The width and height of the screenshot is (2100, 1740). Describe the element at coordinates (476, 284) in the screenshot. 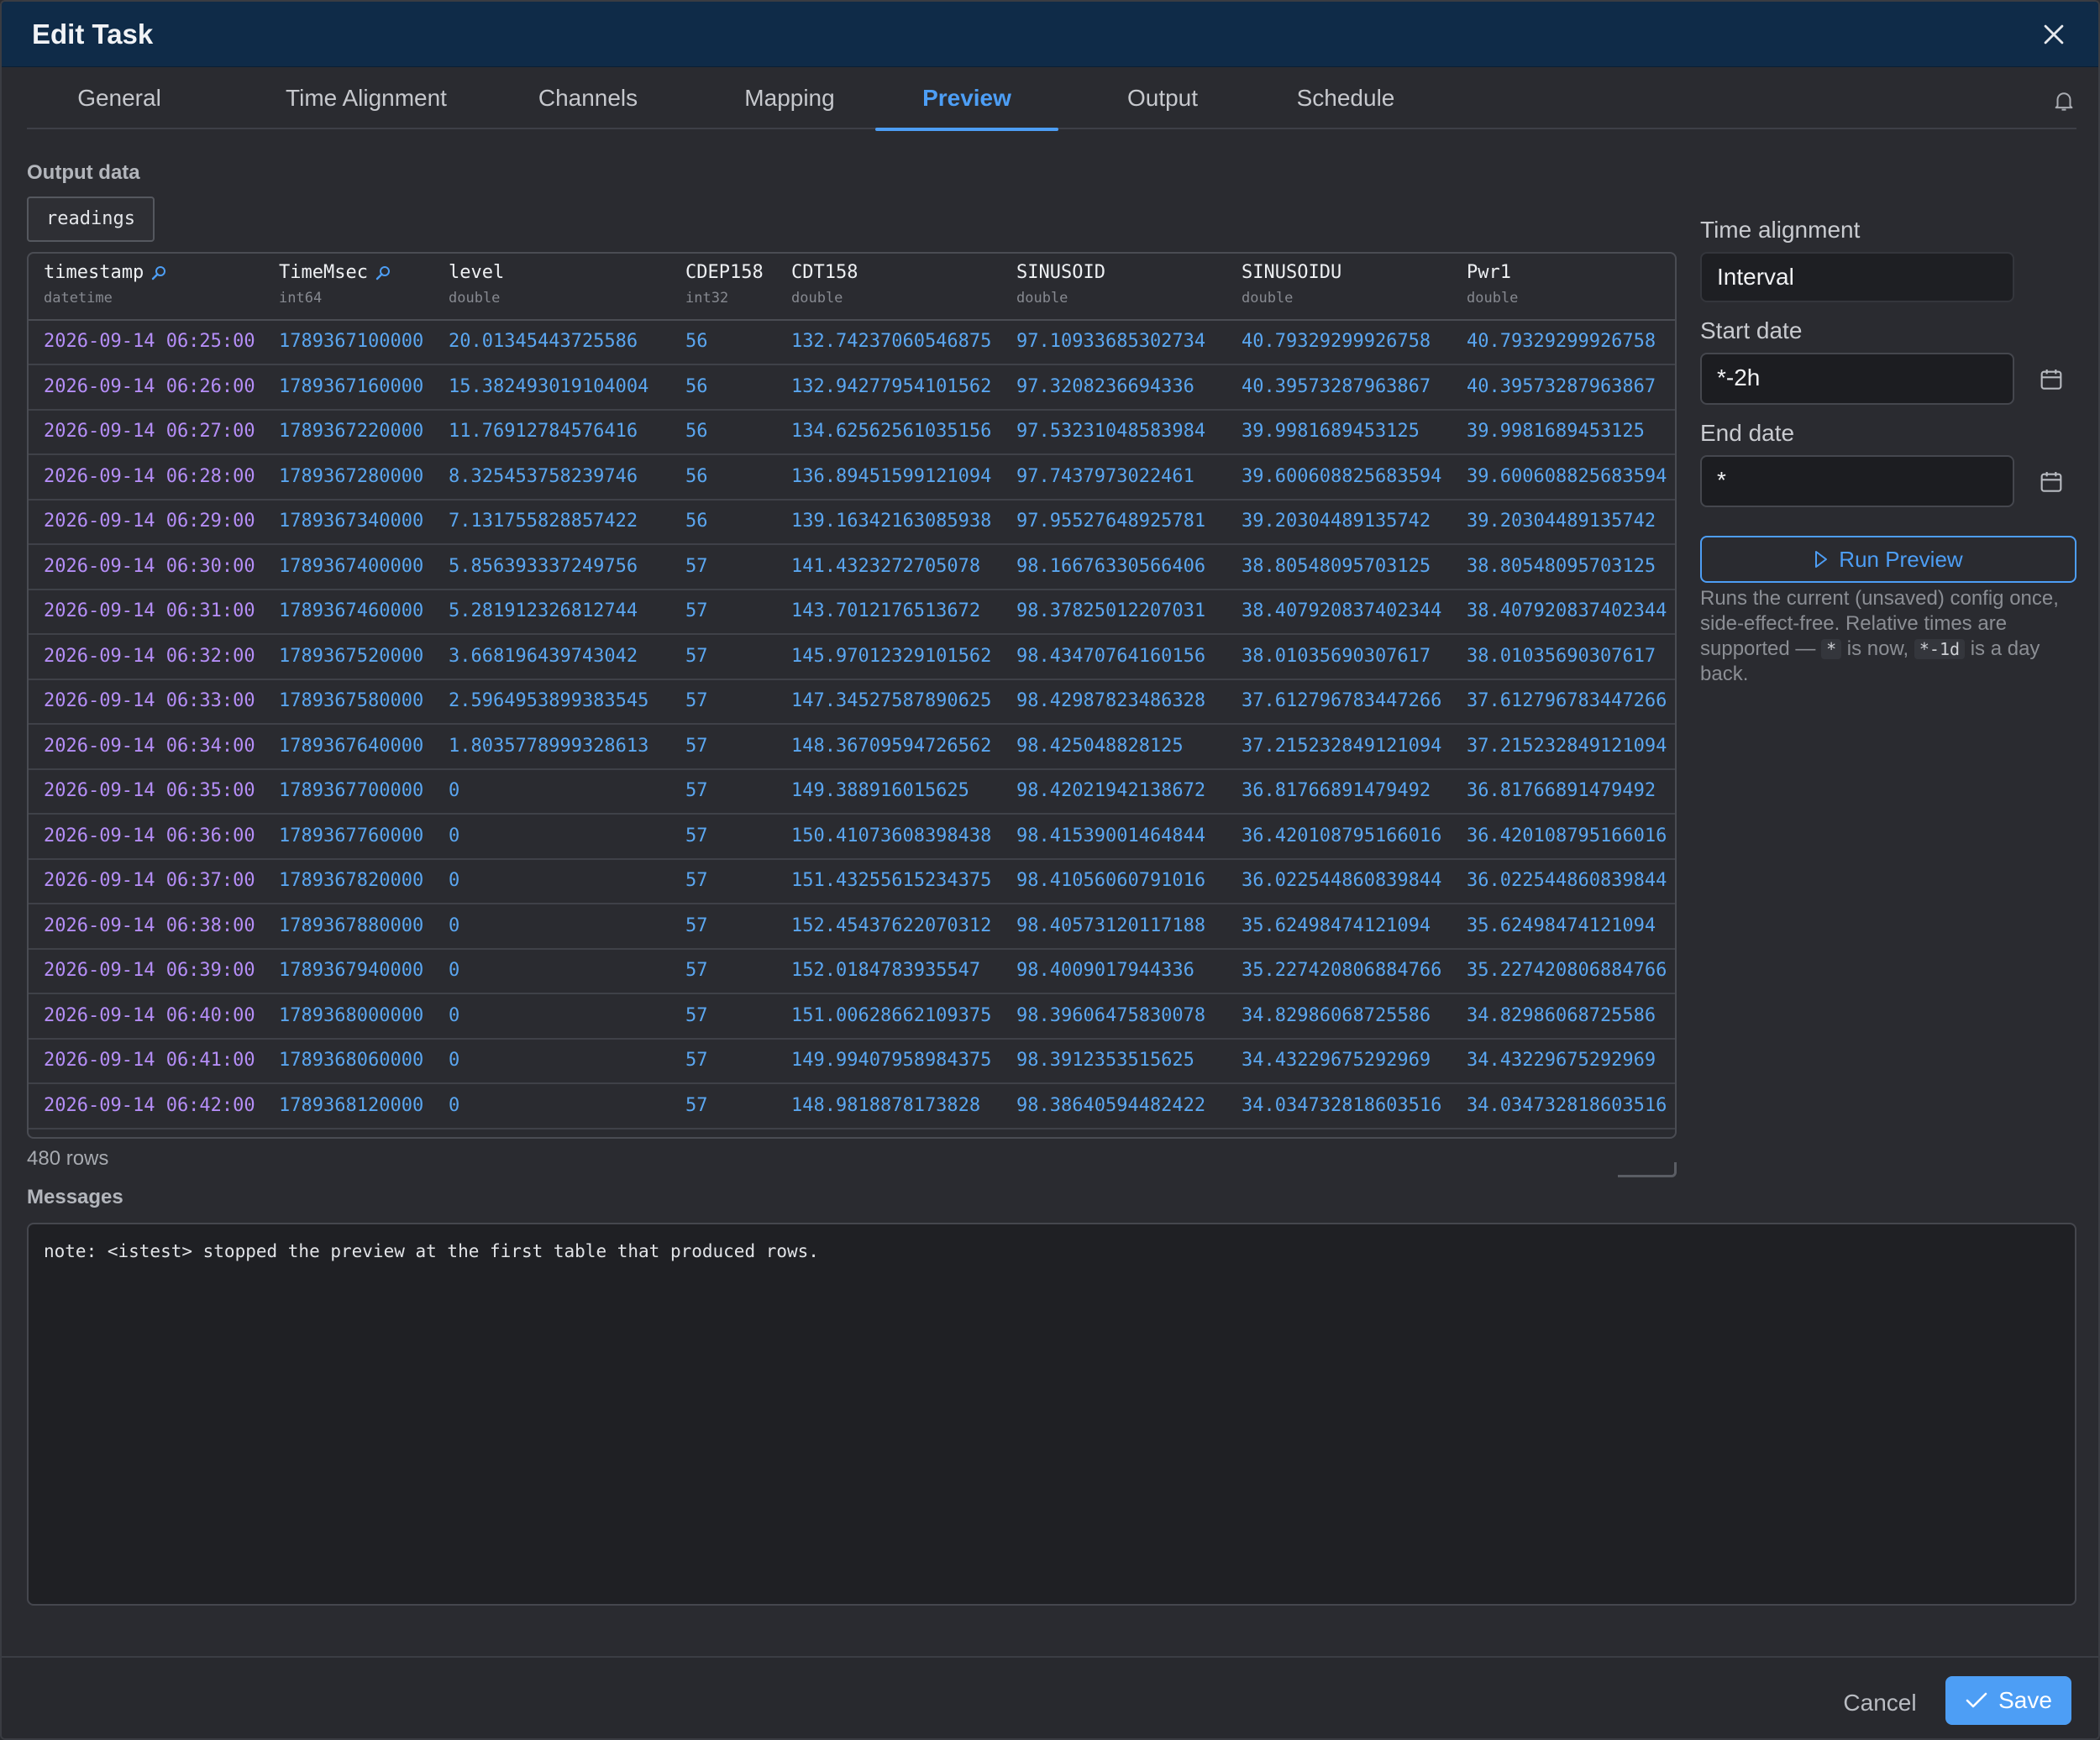

I see `column-header-level: level double` at that location.